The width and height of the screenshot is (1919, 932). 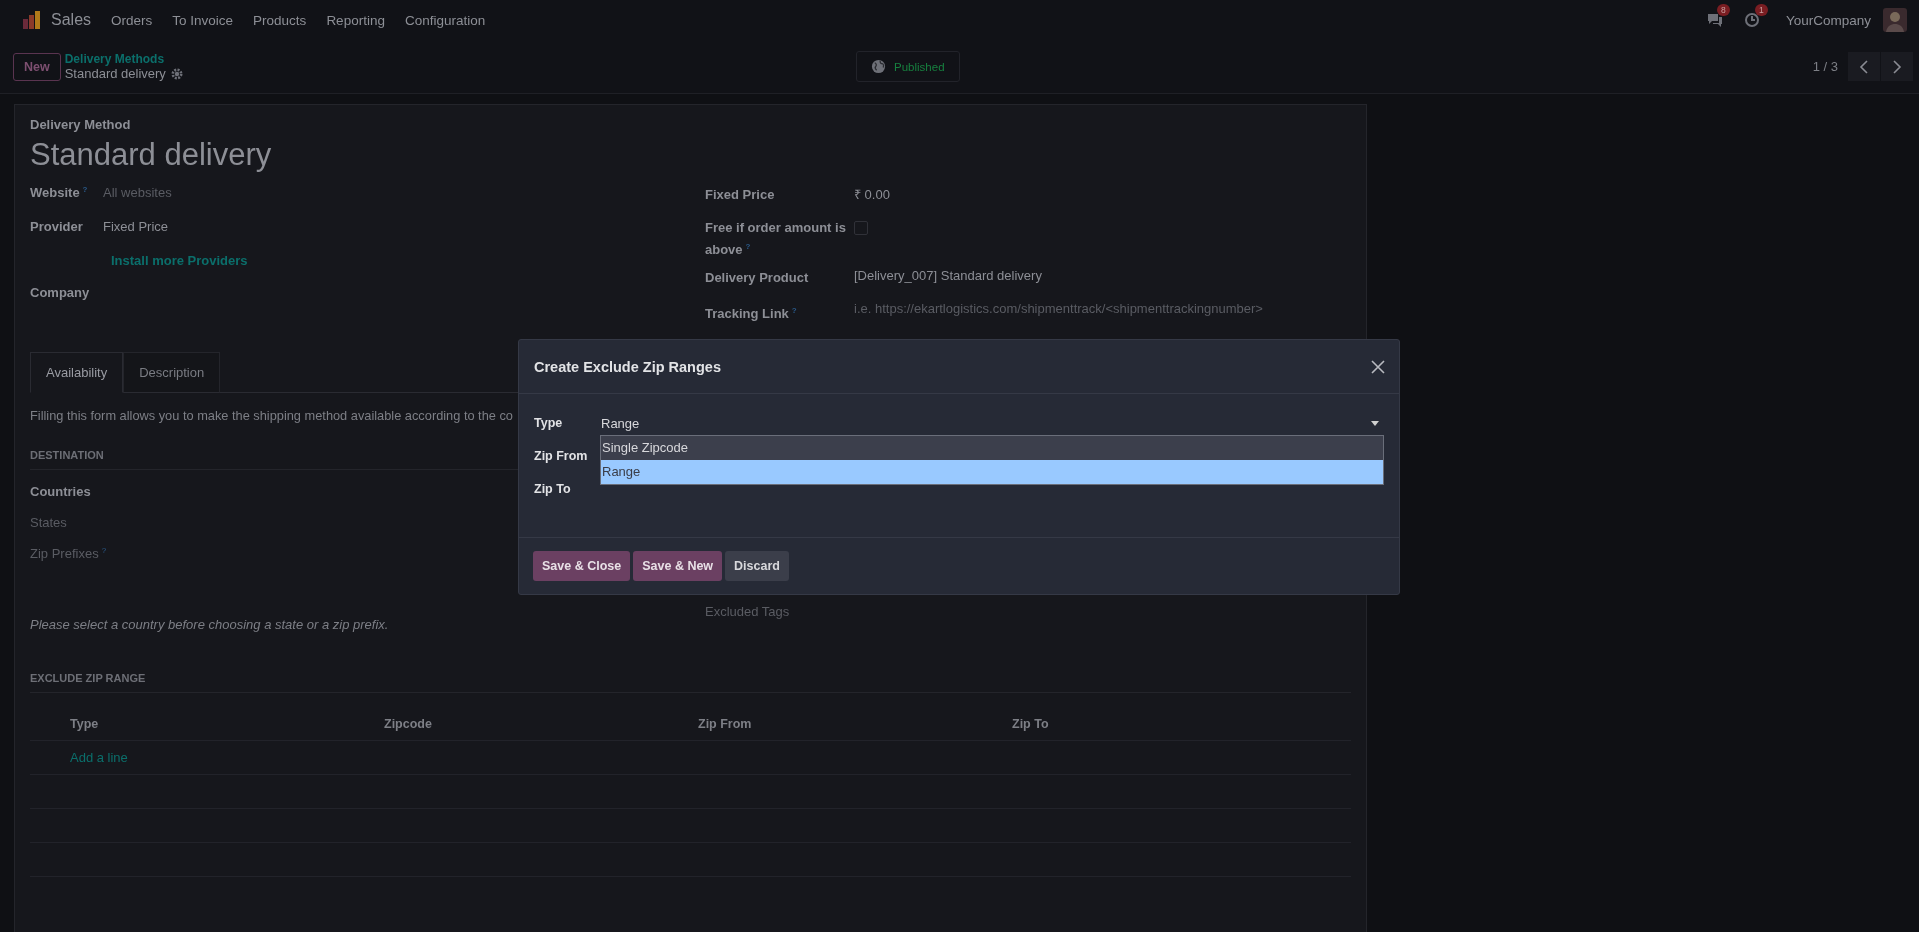 I want to click on bar-chart-logo-icon, so click(x=32, y=20).